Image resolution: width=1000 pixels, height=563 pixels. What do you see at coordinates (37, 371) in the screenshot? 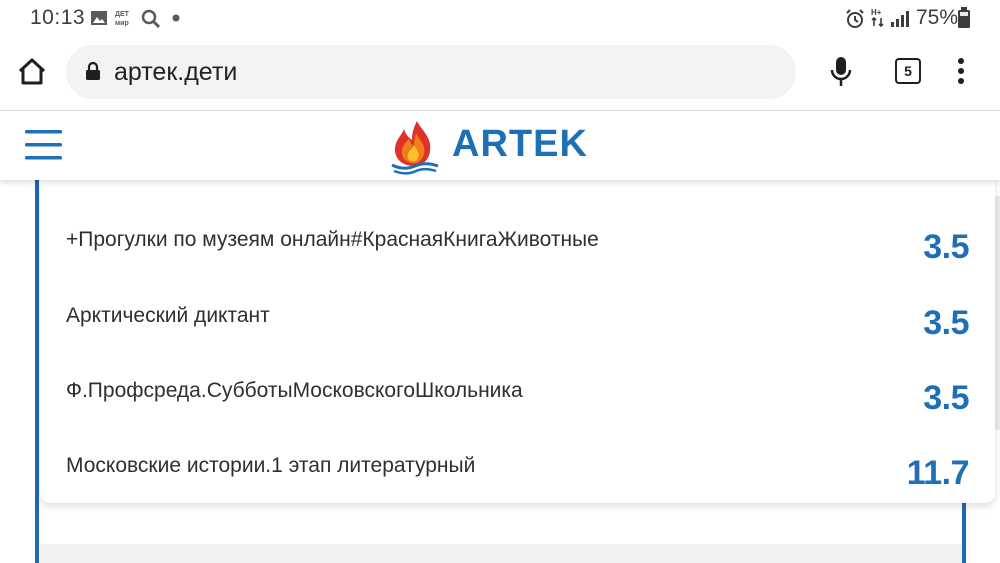
I see `timeline-rail` at bounding box center [37, 371].